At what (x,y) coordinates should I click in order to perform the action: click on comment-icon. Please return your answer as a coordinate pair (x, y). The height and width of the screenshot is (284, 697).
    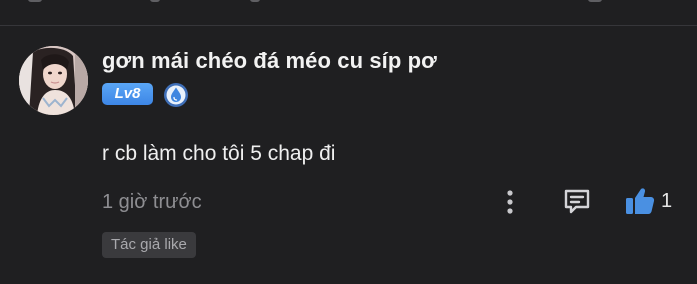
    Looking at the image, I should click on (577, 201).